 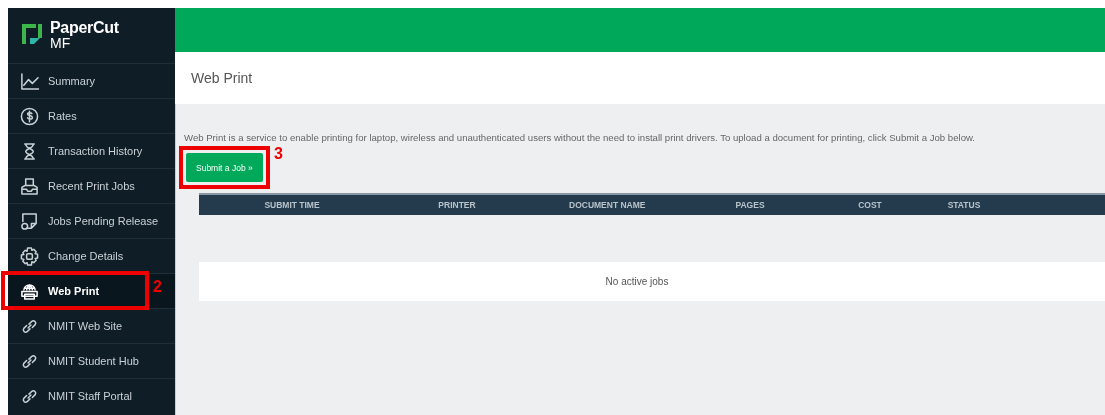 I want to click on page-title: Web Print, so click(x=222, y=78).